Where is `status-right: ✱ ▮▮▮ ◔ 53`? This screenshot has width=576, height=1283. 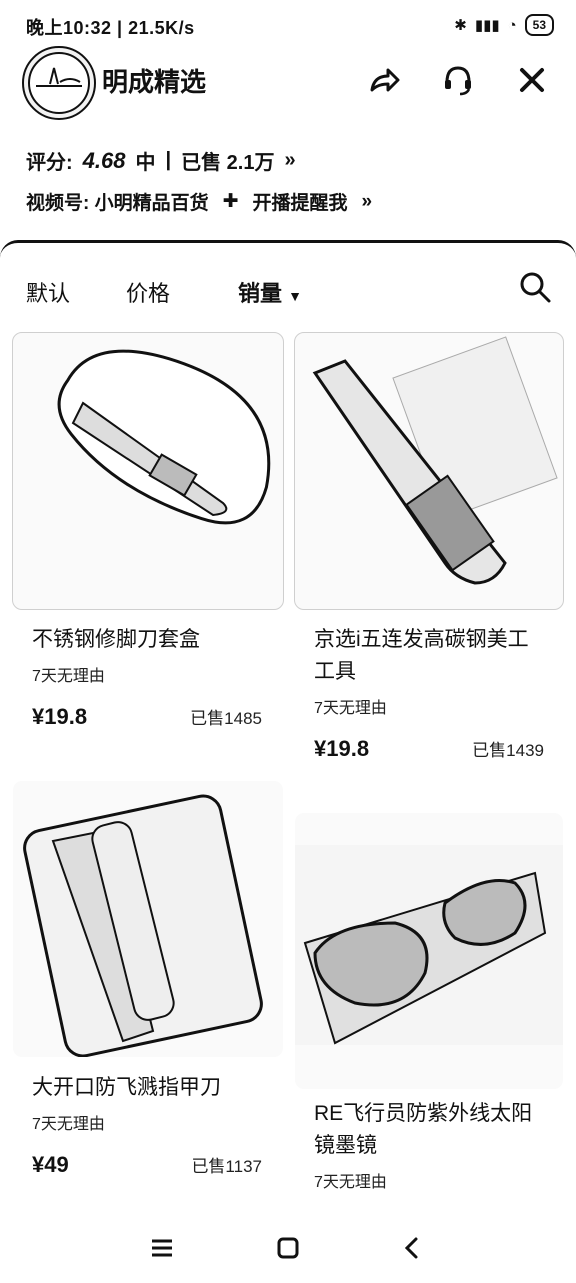 status-right: ✱ ▮▮▮ ◔ 53 is located at coordinates (504, 25).